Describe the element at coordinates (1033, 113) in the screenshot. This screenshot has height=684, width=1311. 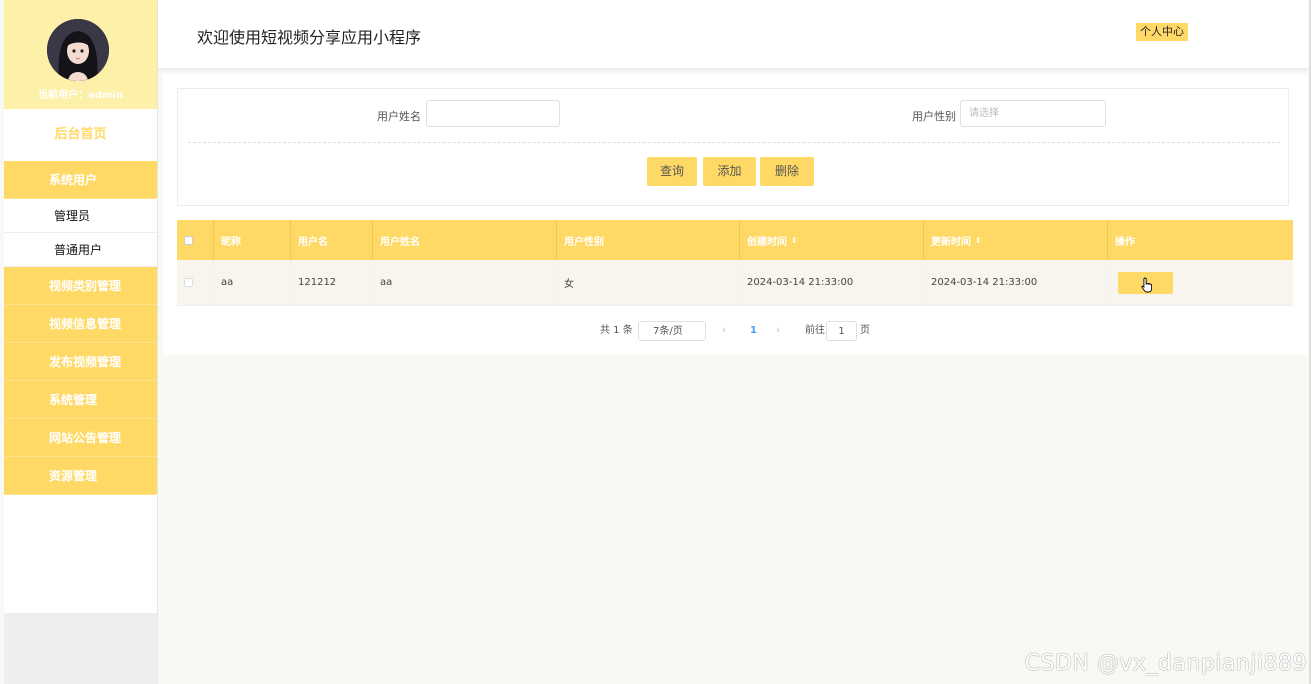
I see `gender-select: 请选择` at that location.